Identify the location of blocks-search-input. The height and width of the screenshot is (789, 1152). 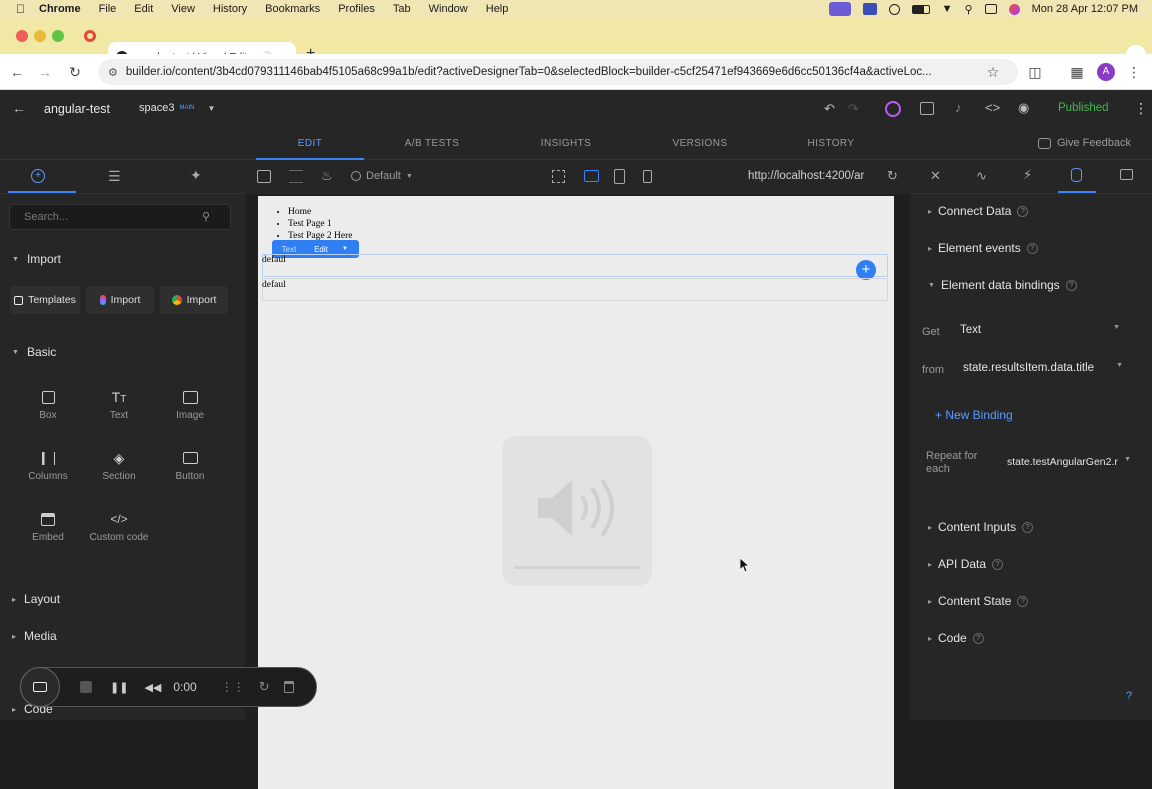
(120, 217).